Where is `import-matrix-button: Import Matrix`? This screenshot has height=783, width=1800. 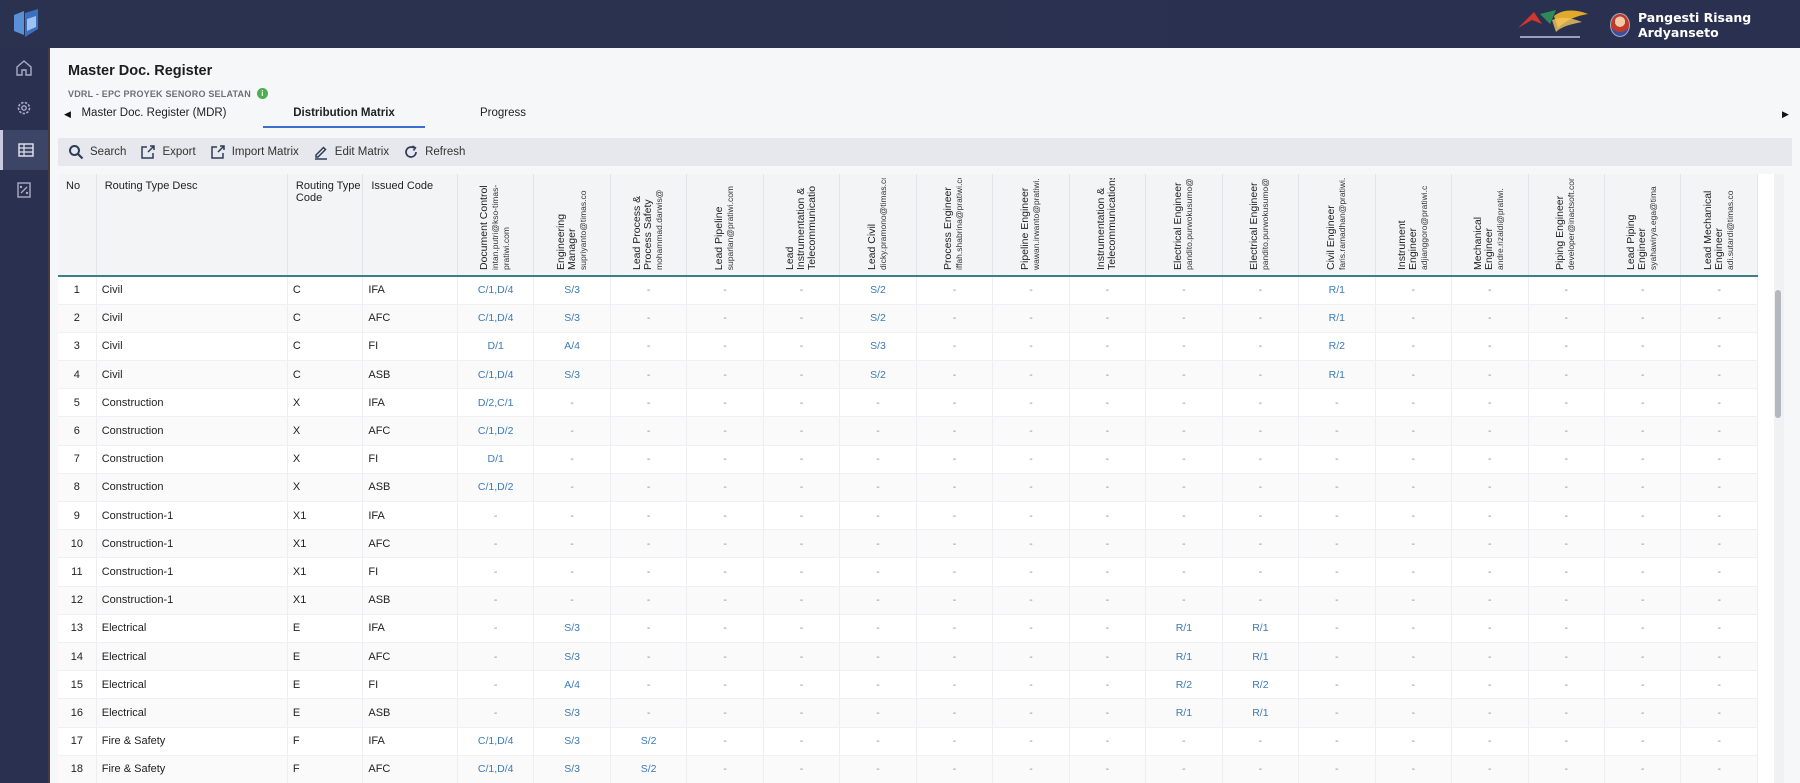 import-matrix-button: Import Matrix is located at coordinates (254, 152).